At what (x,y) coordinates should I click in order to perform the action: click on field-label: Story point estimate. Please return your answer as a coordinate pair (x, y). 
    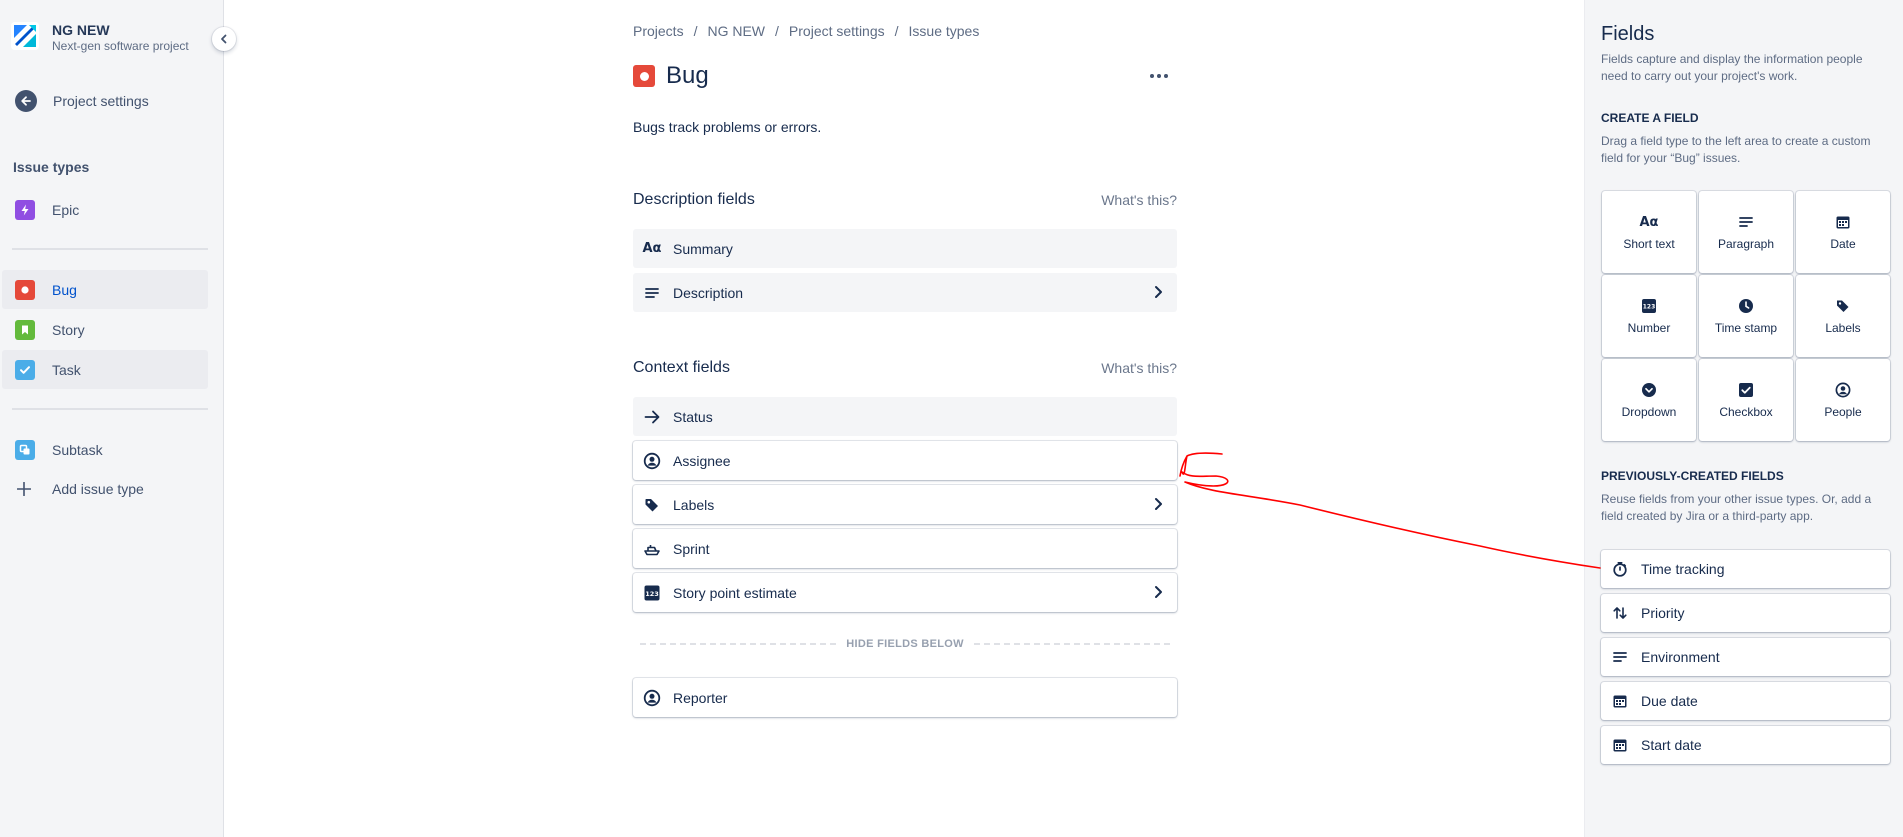
    Looking at the image, I should click on (735, 592).